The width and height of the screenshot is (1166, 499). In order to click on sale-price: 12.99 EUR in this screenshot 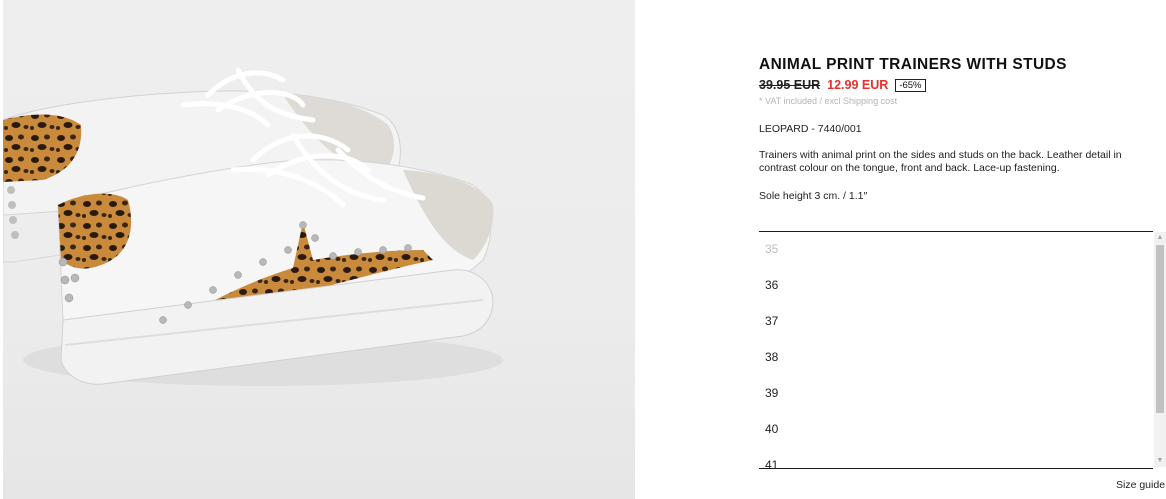, I will do `click(858, 85)`.